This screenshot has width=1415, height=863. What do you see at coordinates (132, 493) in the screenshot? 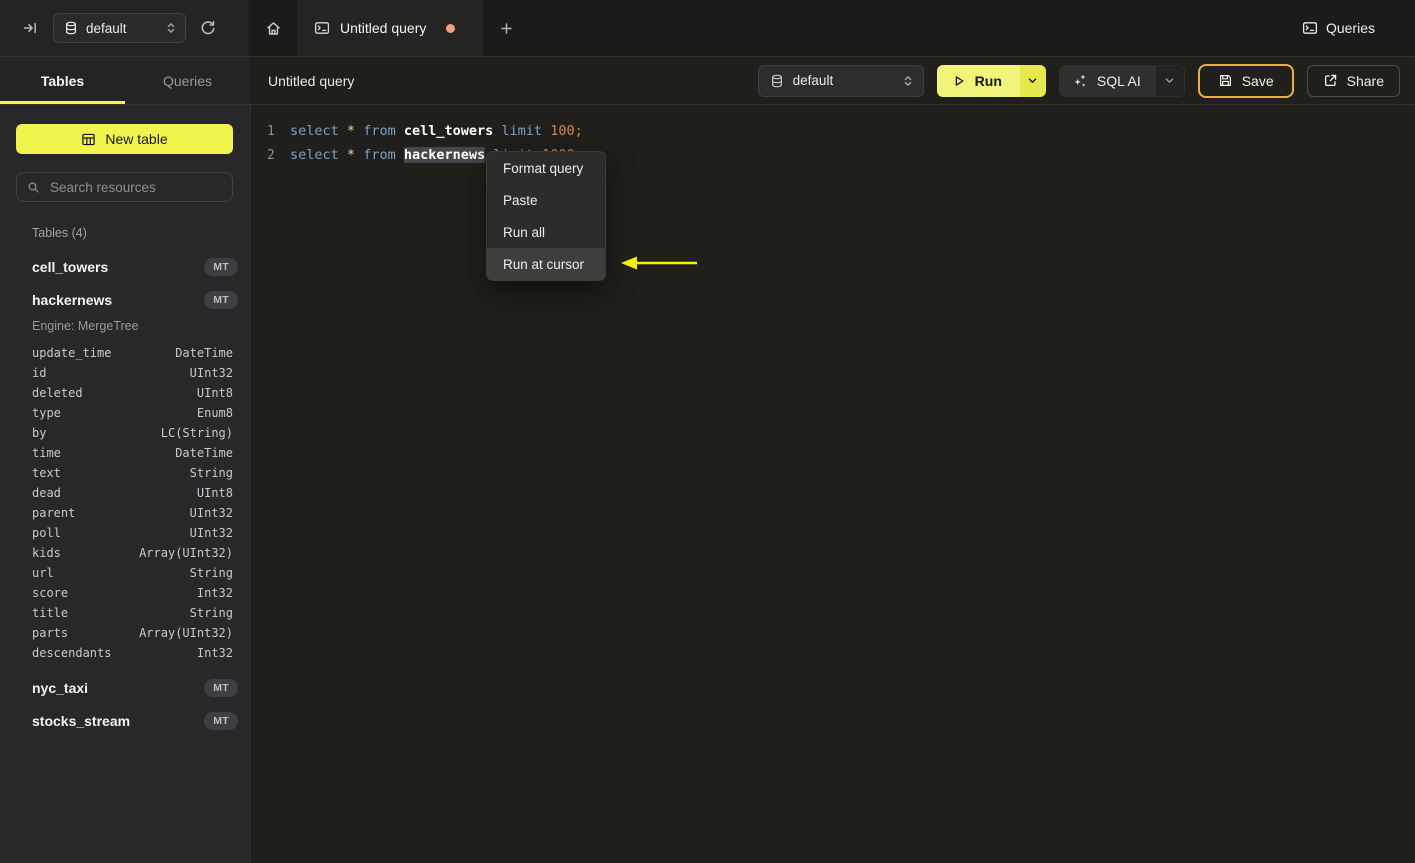
I see `column-row: dead UInt8` at bounding box center [132, 493].